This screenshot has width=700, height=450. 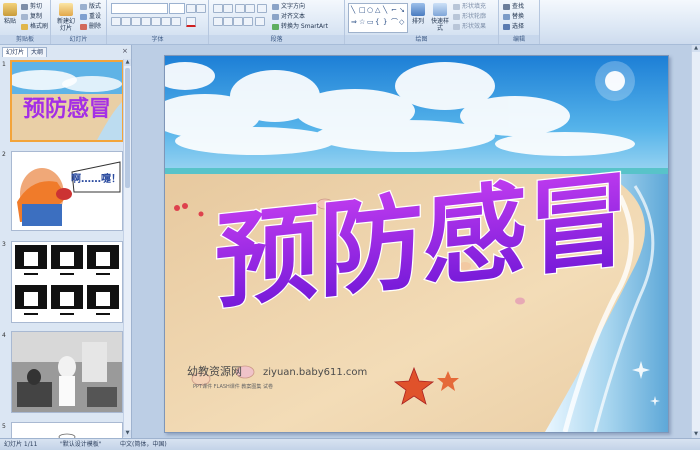 I want to click on find-button: 查找, so click(x=513, y=7).